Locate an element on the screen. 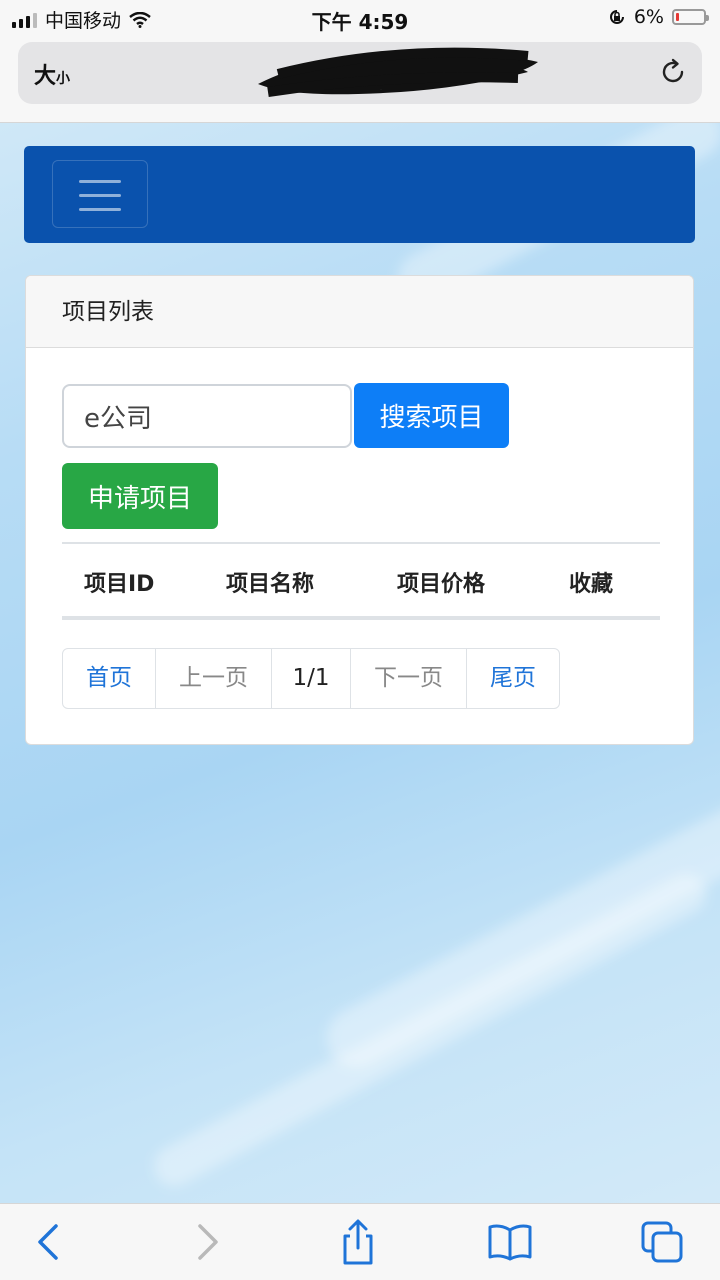 The height and width of the screenshot is (1280, 720). table-header-price: 项目价格 is located at coordinates (441, 584).